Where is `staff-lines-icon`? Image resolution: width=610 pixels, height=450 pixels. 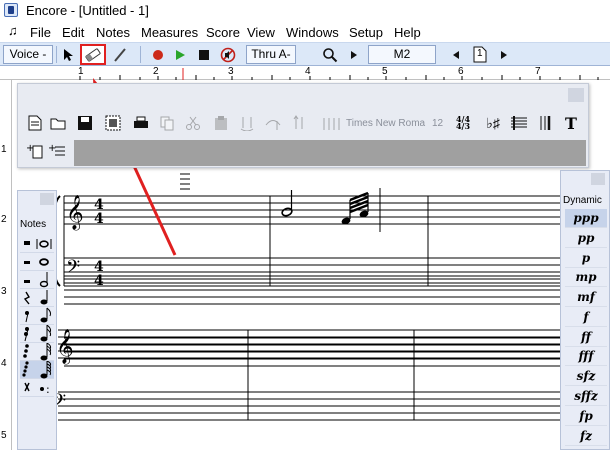 staff-lines-icon is located at coordinates (519, 123).